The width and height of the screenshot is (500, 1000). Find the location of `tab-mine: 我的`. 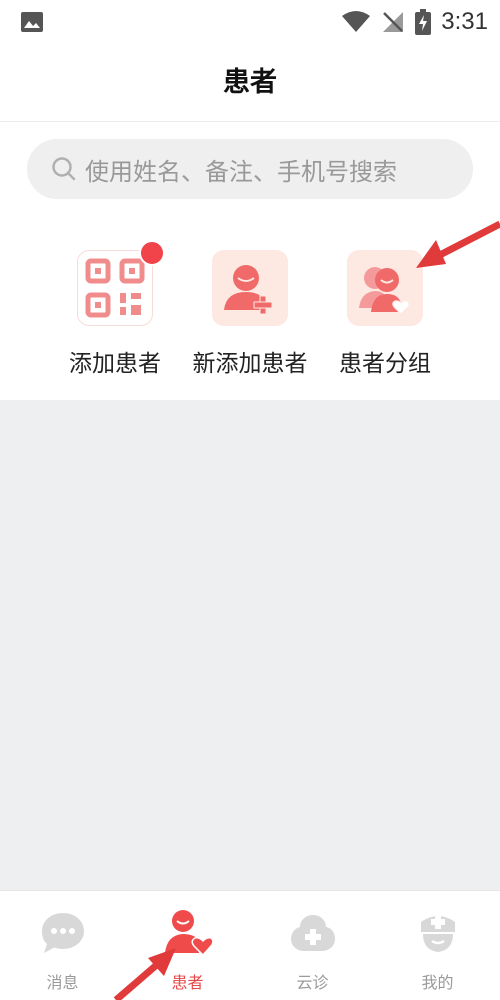

tab-mine: 我的 is located at coordinates (437, 945).